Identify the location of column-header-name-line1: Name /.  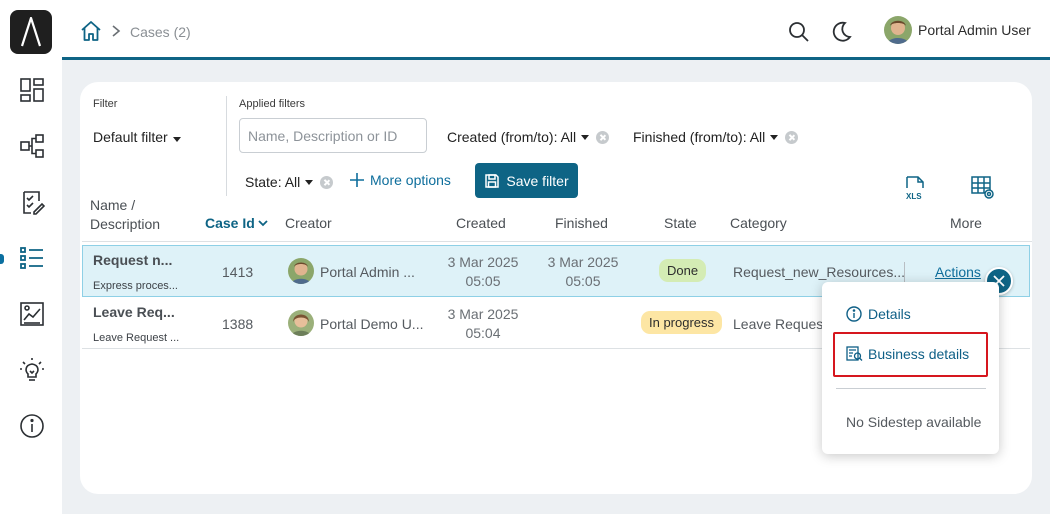
(113, 205).